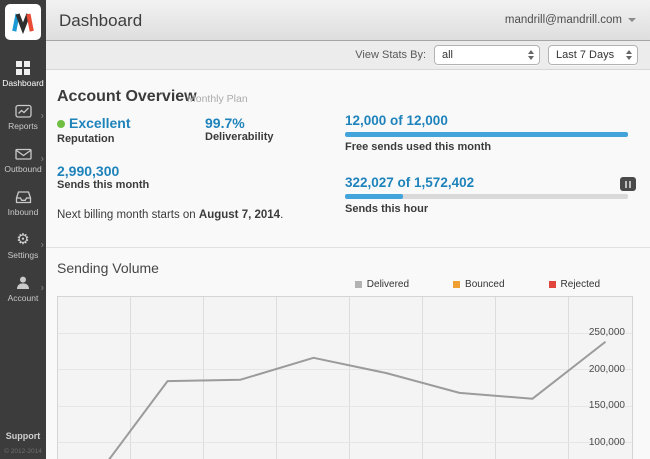 This screenshot has width=650, height=459. What do you see at coordinates (23, 451) in the screenshot?
I see `copyright-text: © 2012-2014` at bounding box center [23, 451].